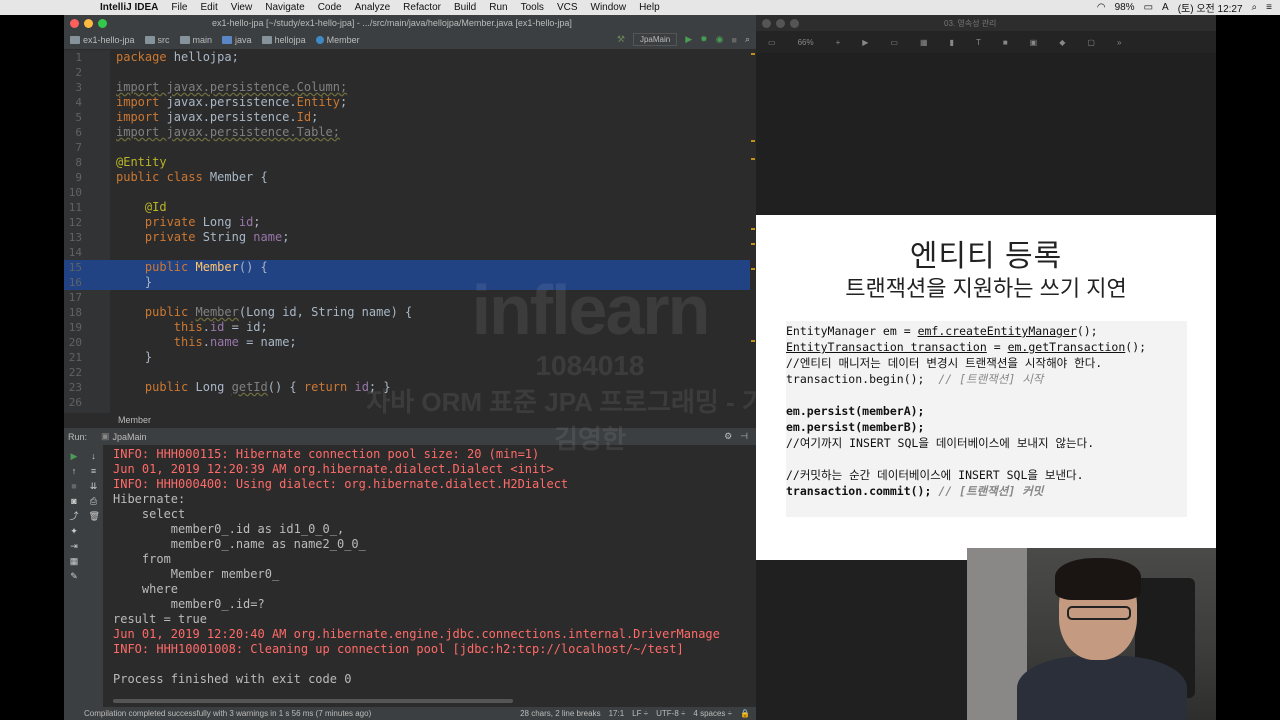 This screenshot has height=720, width=1280. I want to click on exit-icon: ⇥, so click(74, 546).